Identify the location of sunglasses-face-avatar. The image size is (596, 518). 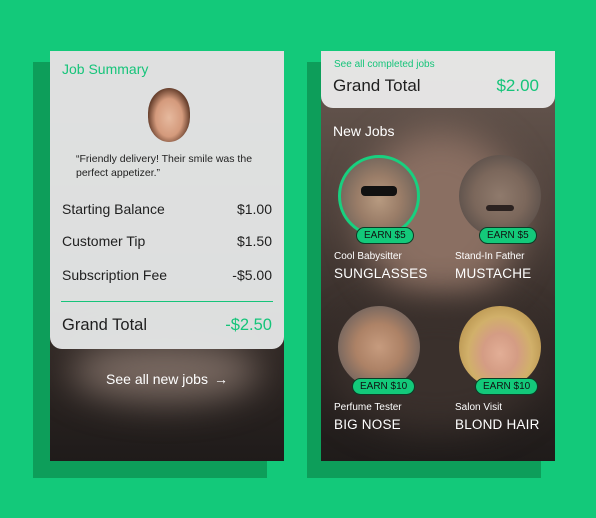
(379, 196).